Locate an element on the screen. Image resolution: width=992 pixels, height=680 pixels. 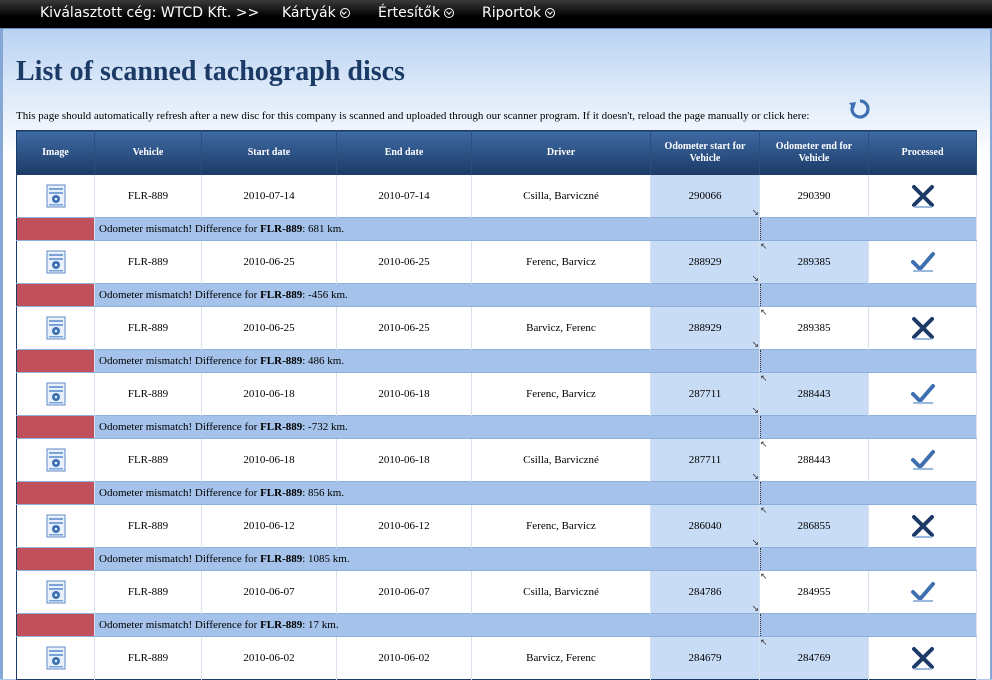
cell-driver: Barvicz, Ferenc is located at coordinates (561, 658).